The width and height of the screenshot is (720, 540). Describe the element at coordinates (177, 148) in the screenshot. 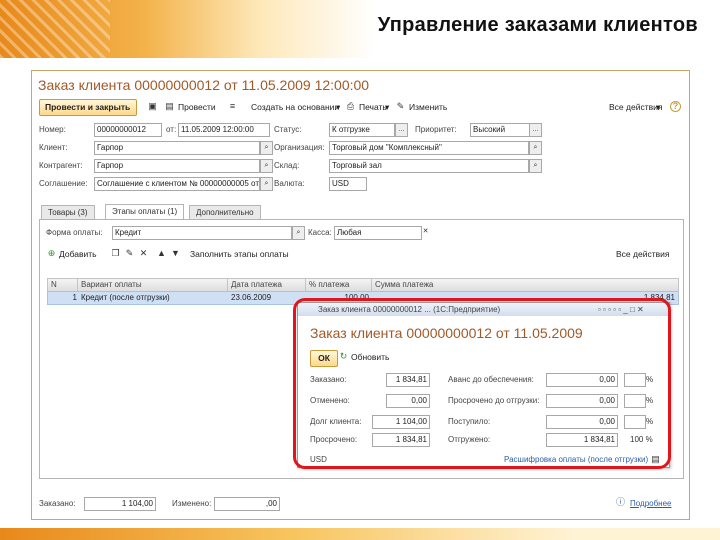

I see `client-field: Гарпор` at that location.